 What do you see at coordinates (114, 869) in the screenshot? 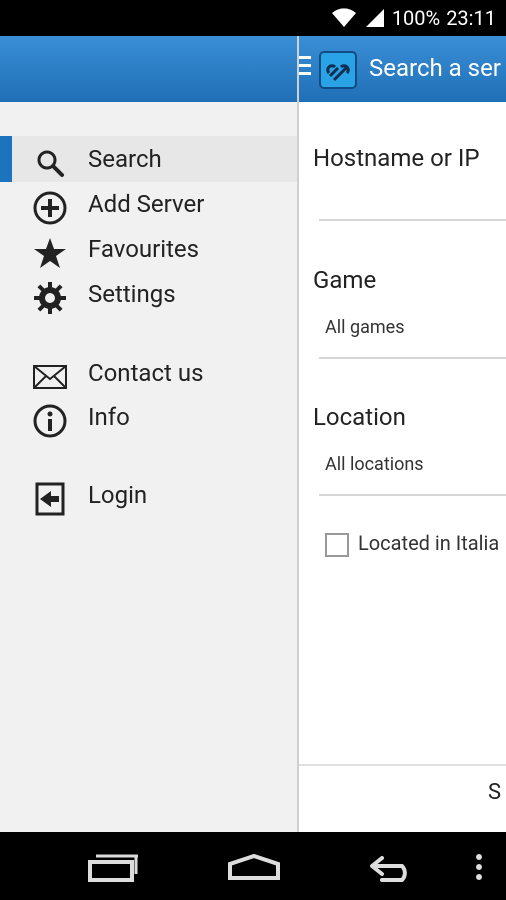
I see `recent-apps-icon` at bounding box center [114, 869].